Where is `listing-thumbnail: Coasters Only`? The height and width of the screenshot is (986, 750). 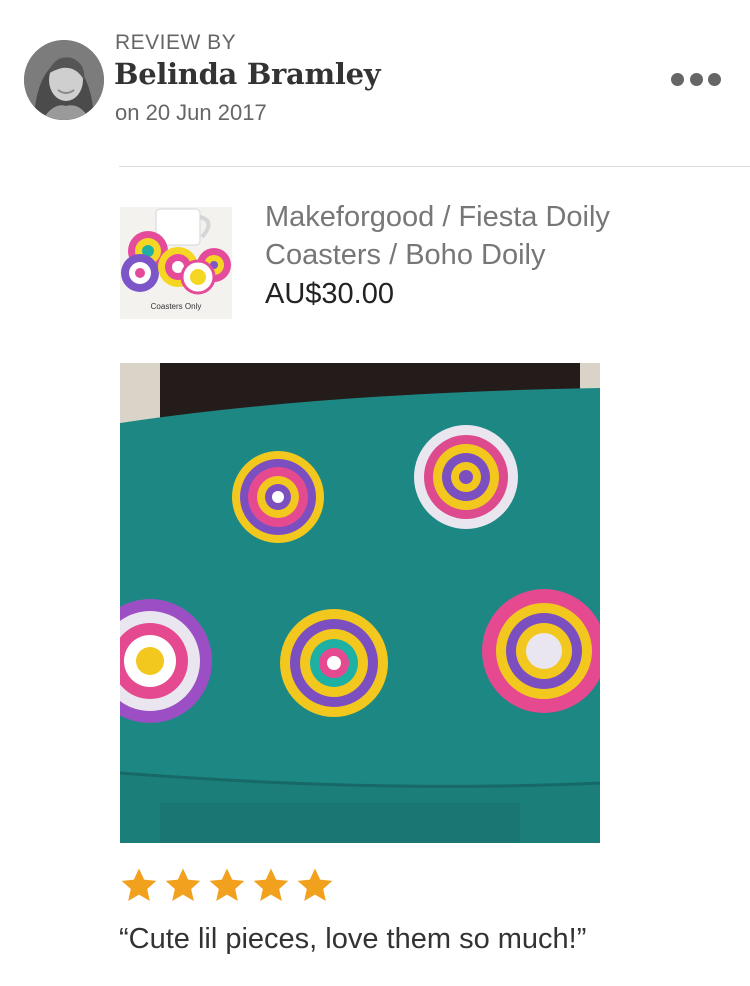
listing-thumbnail: Coasters Only is located at coordinates (176, 263).